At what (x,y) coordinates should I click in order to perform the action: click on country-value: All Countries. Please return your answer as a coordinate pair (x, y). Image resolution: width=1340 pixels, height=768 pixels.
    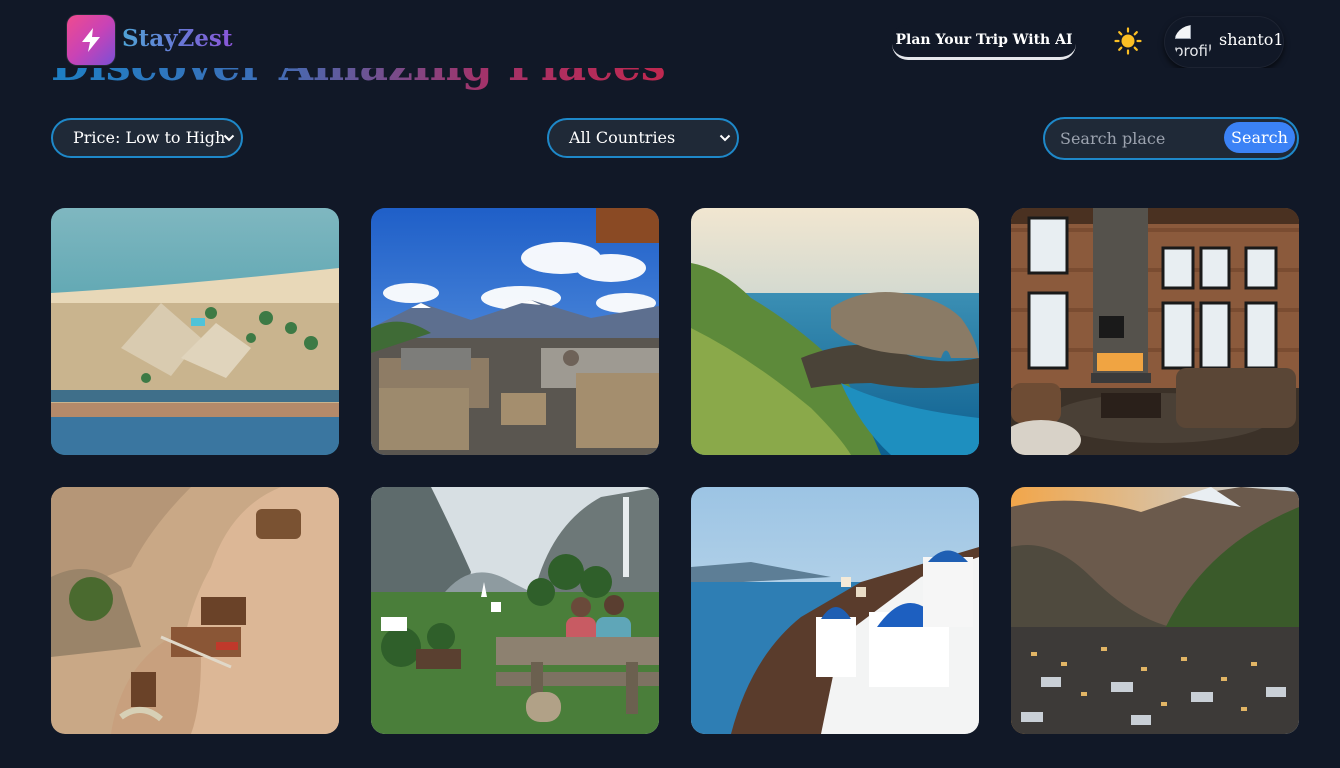
    Looking at the image, I should click on (622, 137).